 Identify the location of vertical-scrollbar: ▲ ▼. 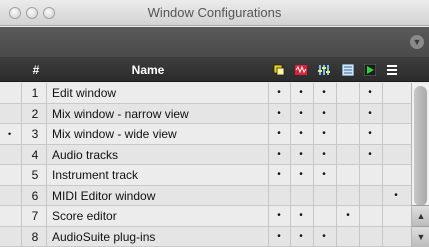
(420, 165).